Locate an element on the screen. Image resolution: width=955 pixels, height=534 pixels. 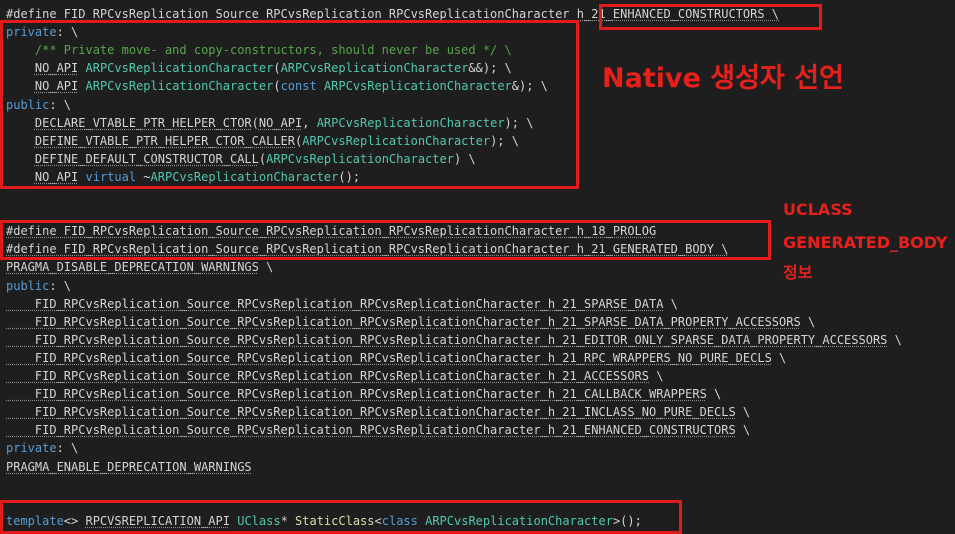
code-token: template is located at coordinates (35, 520).